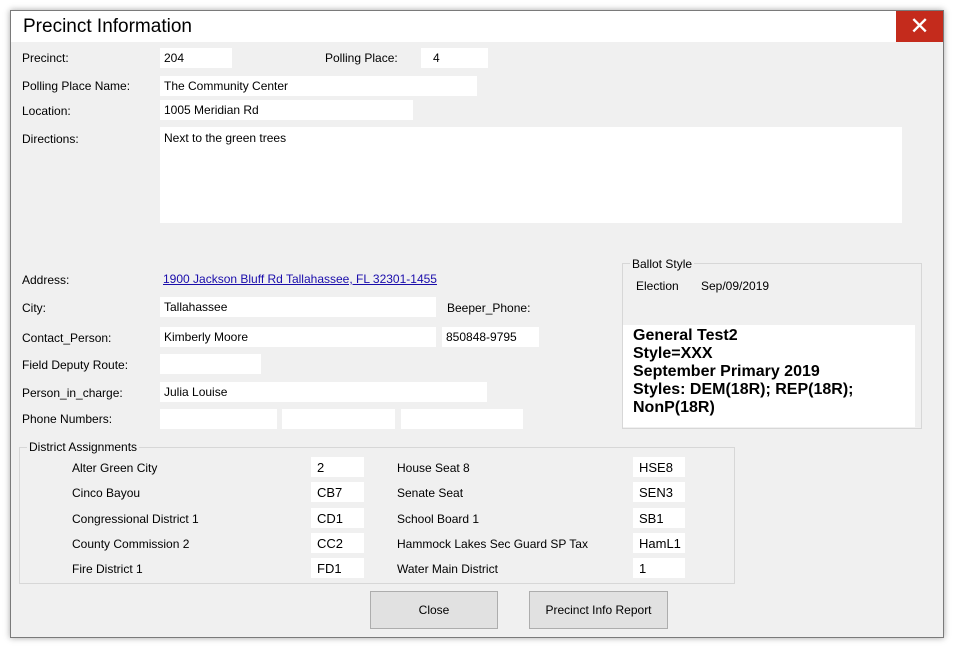 The image size is (956, 650). I want to click on district-value-field: 1, so click(659, 568).